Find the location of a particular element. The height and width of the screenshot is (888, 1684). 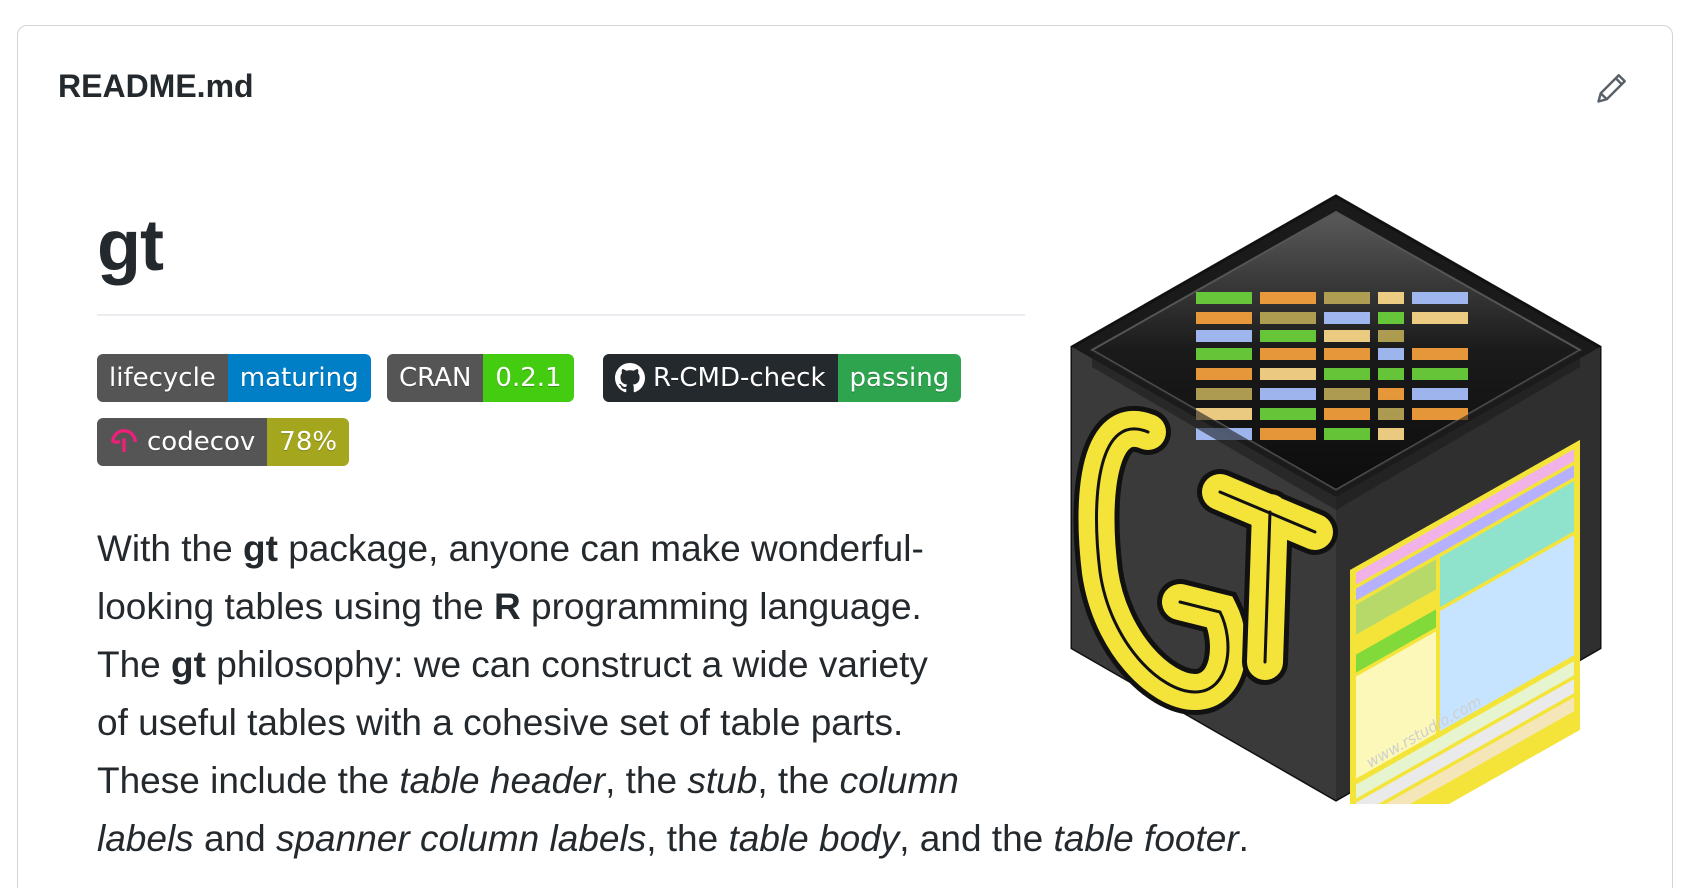

page-title: gt is located at coordinates (130, 246).